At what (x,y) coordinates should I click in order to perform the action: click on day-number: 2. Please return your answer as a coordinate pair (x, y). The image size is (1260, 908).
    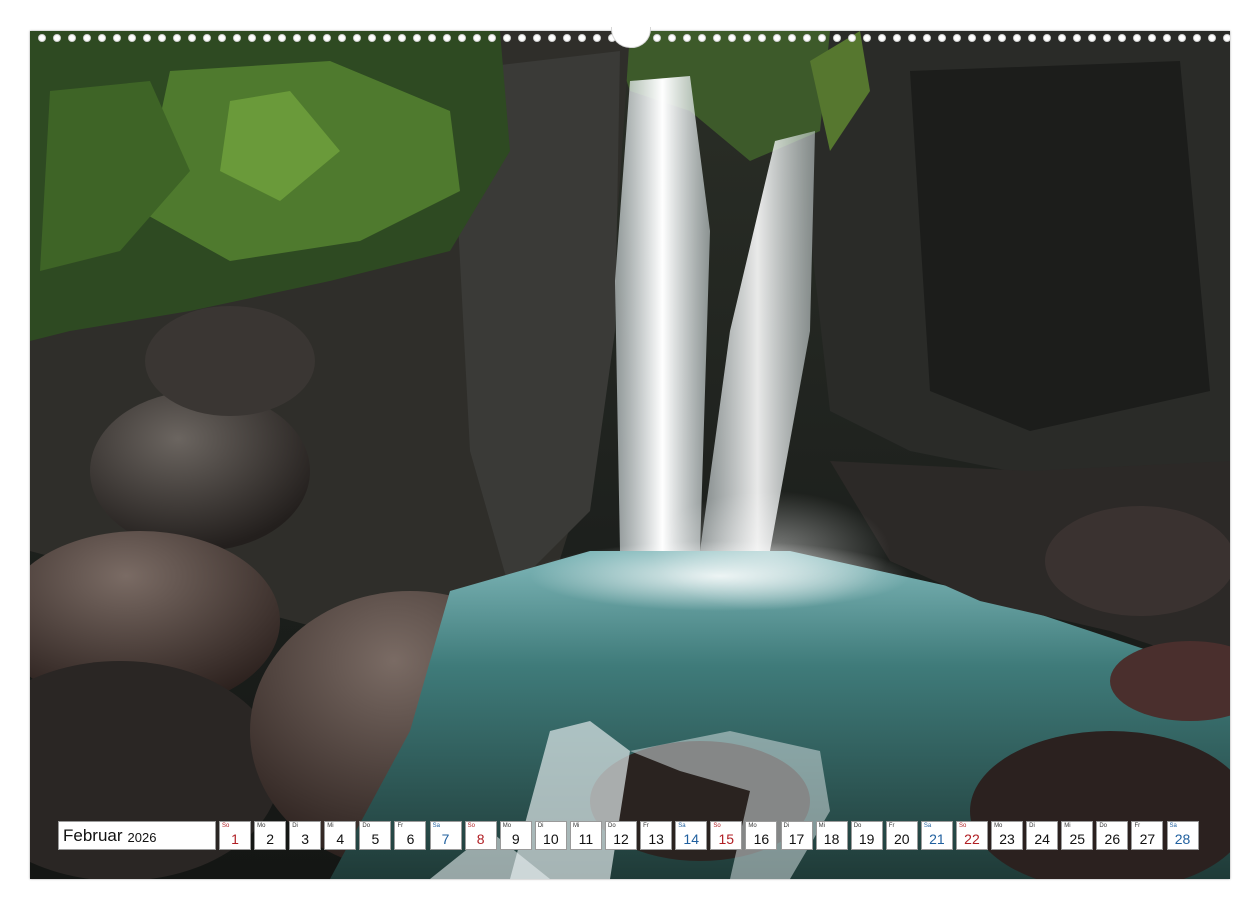
    Looking at the image, I should click on (270, 839).